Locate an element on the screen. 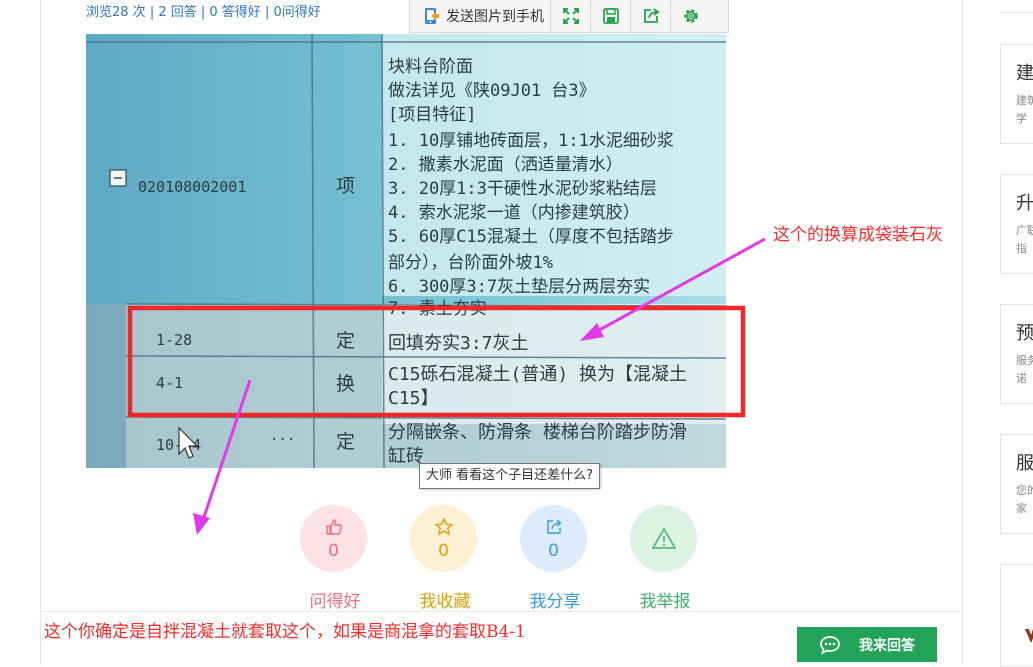  sidebar-card-desc: 建筑 is located at coordinates (1024, 100).